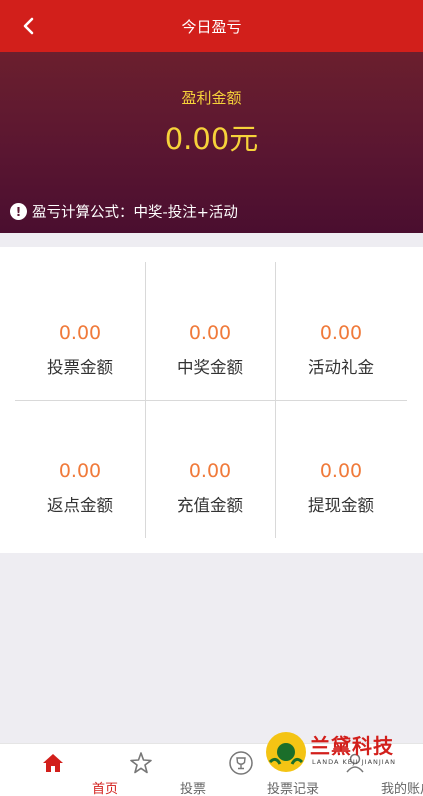 This screenshot has height=796, width=423. I want to click on stat-activity-bonus: 0.00 活动礼金, so click(341, 331).